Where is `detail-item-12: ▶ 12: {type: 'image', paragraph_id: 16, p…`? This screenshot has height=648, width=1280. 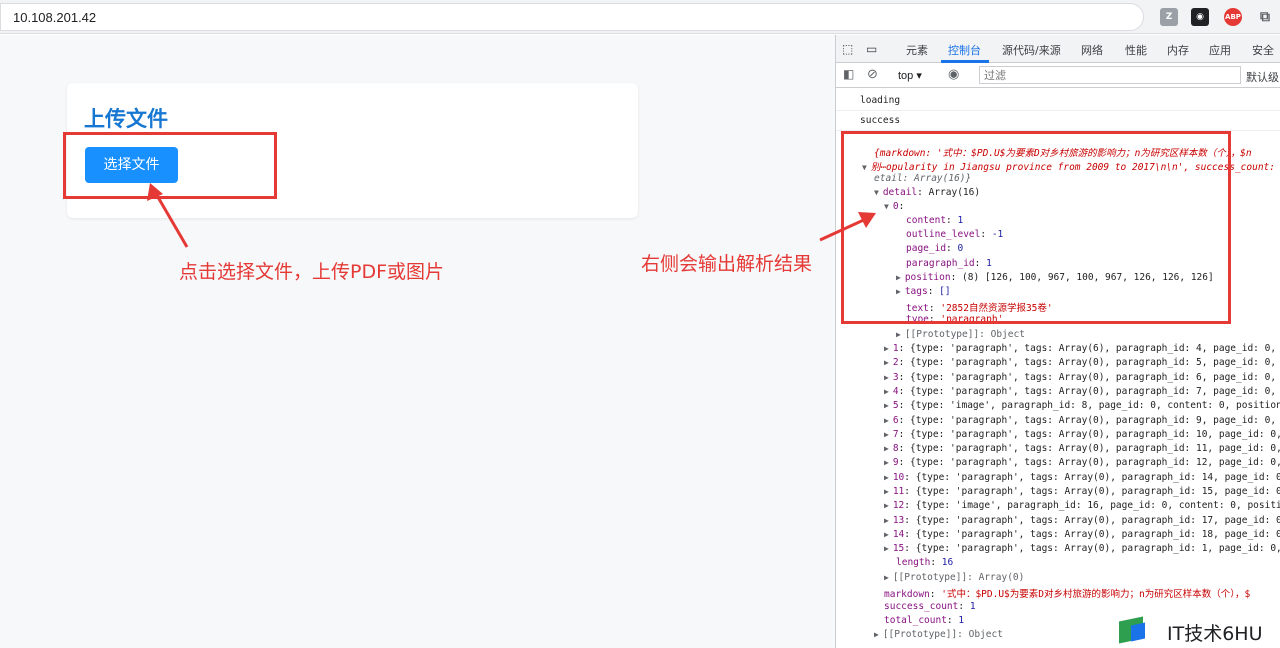
detail-item-12: ▶ 12: {type: 'image', paragraph_id: 16, p… is located at coordinates (1082, 505).